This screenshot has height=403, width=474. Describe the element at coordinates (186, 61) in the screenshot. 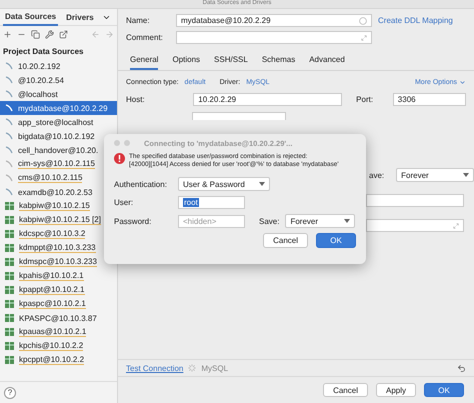

I see `tab: Options` at that location.